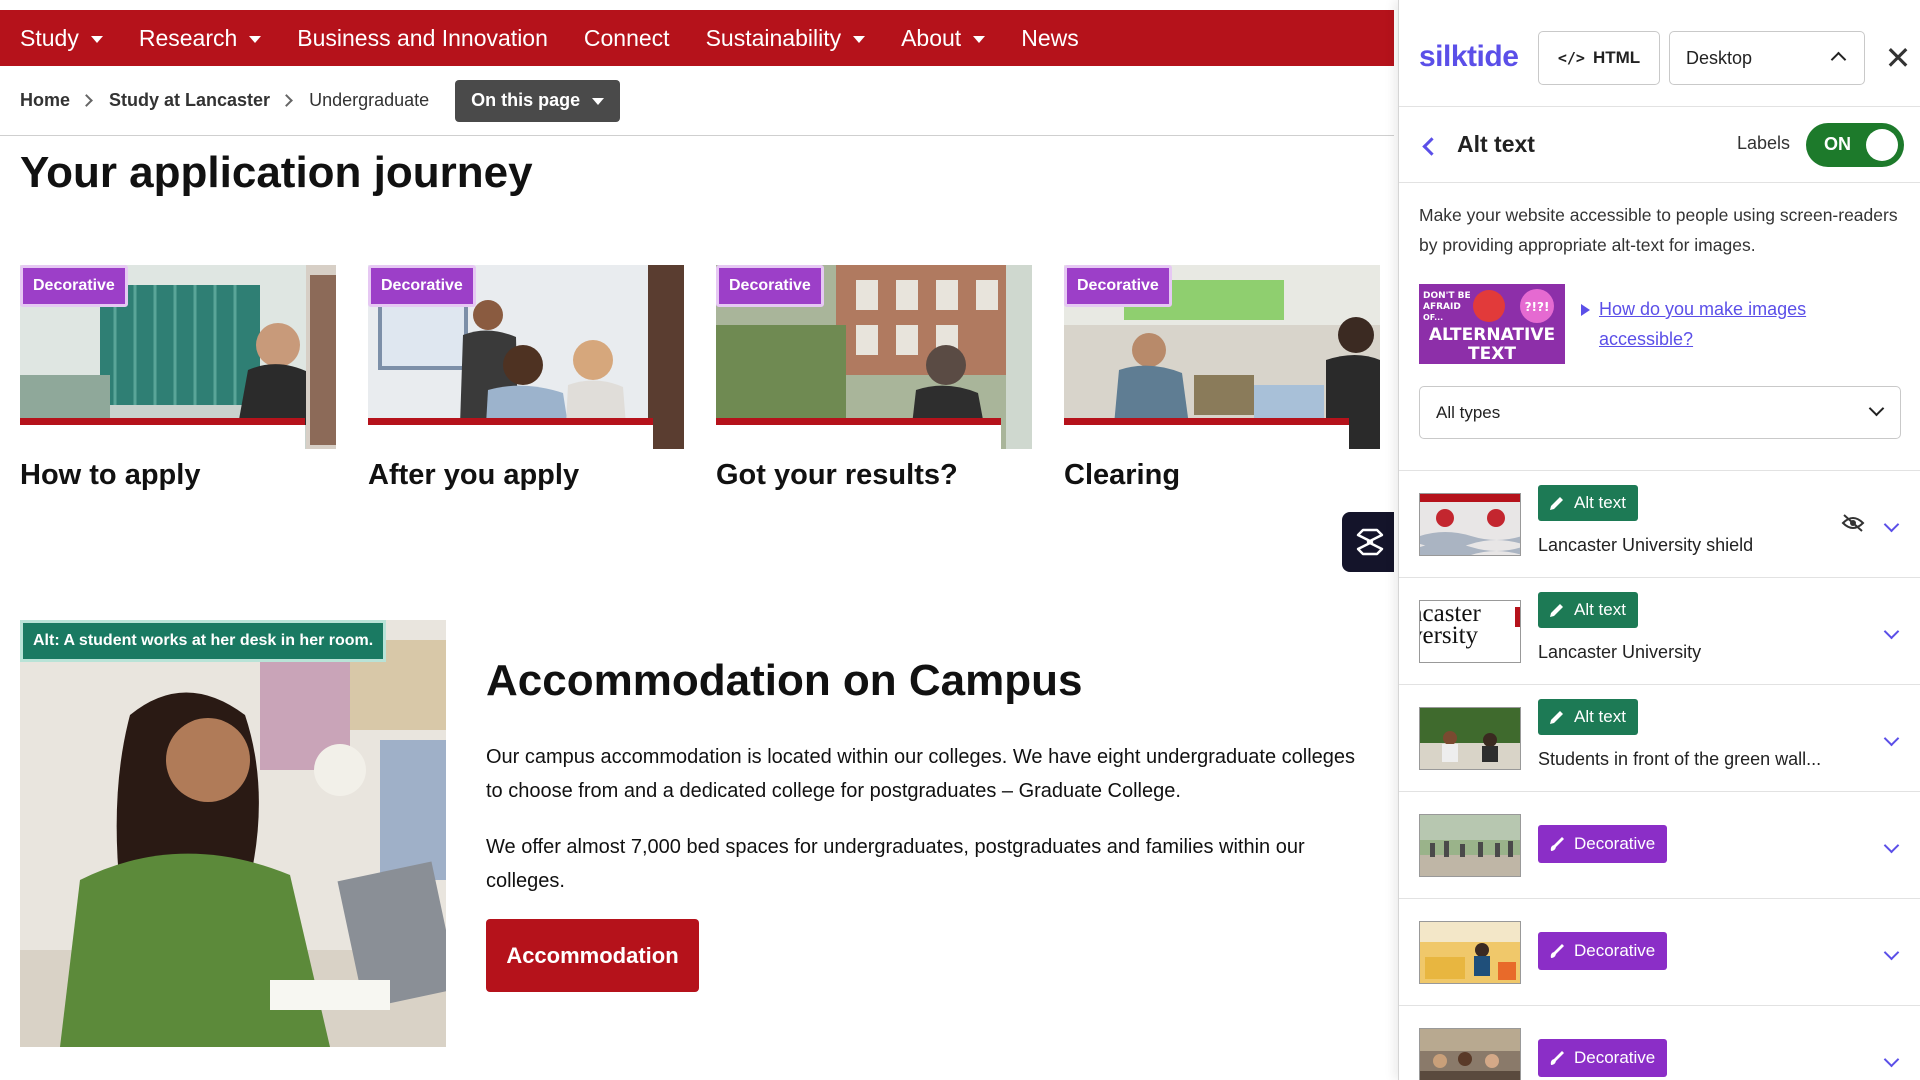  Describe the element at coordinates (1660, 412) in the screenshot. I see `type-filter-select: All types` at that location.